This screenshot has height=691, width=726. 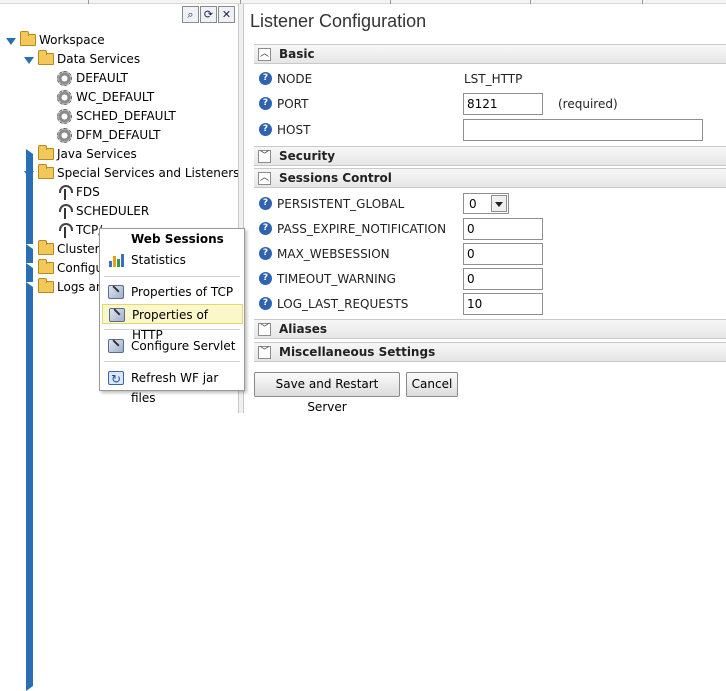 I want to click on field-label: TIMEOUT_WARNING, so click(x=336, y=279).